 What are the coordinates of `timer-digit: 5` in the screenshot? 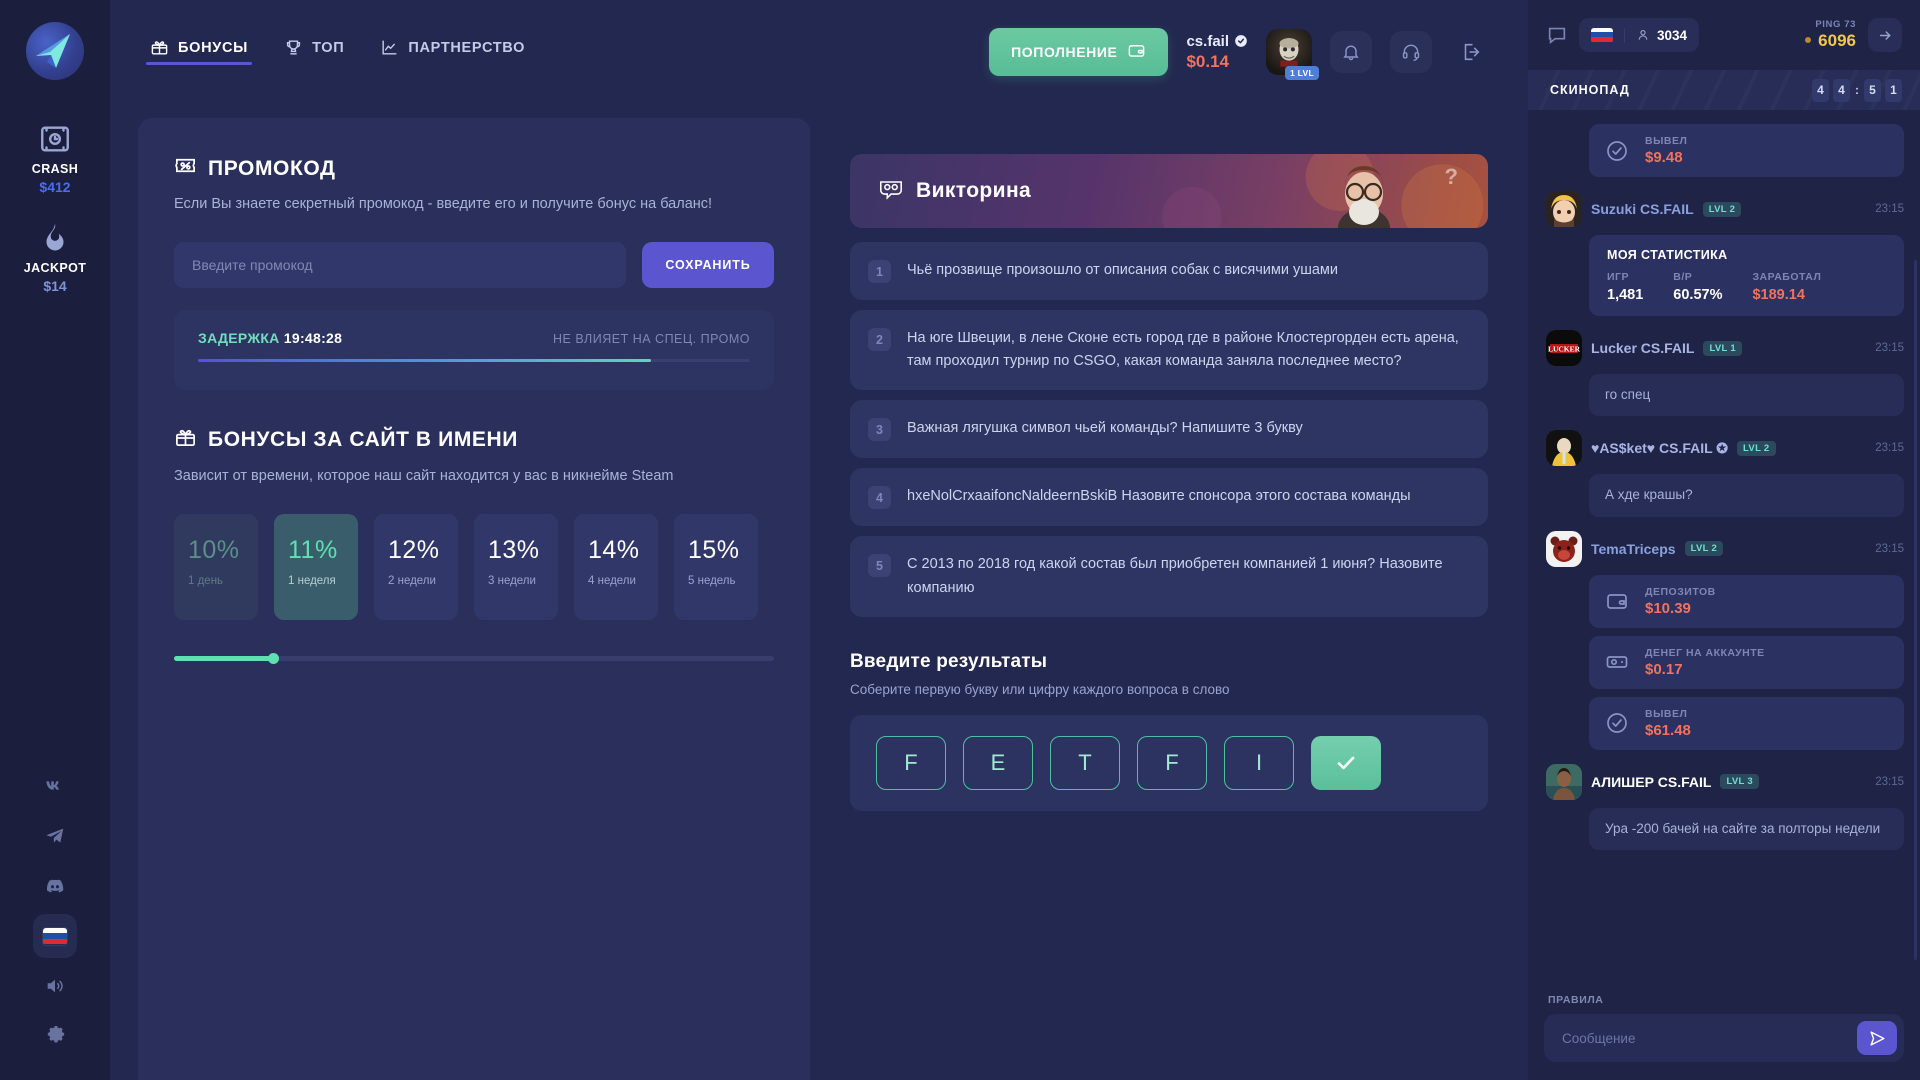 It's located at (1872, 90).